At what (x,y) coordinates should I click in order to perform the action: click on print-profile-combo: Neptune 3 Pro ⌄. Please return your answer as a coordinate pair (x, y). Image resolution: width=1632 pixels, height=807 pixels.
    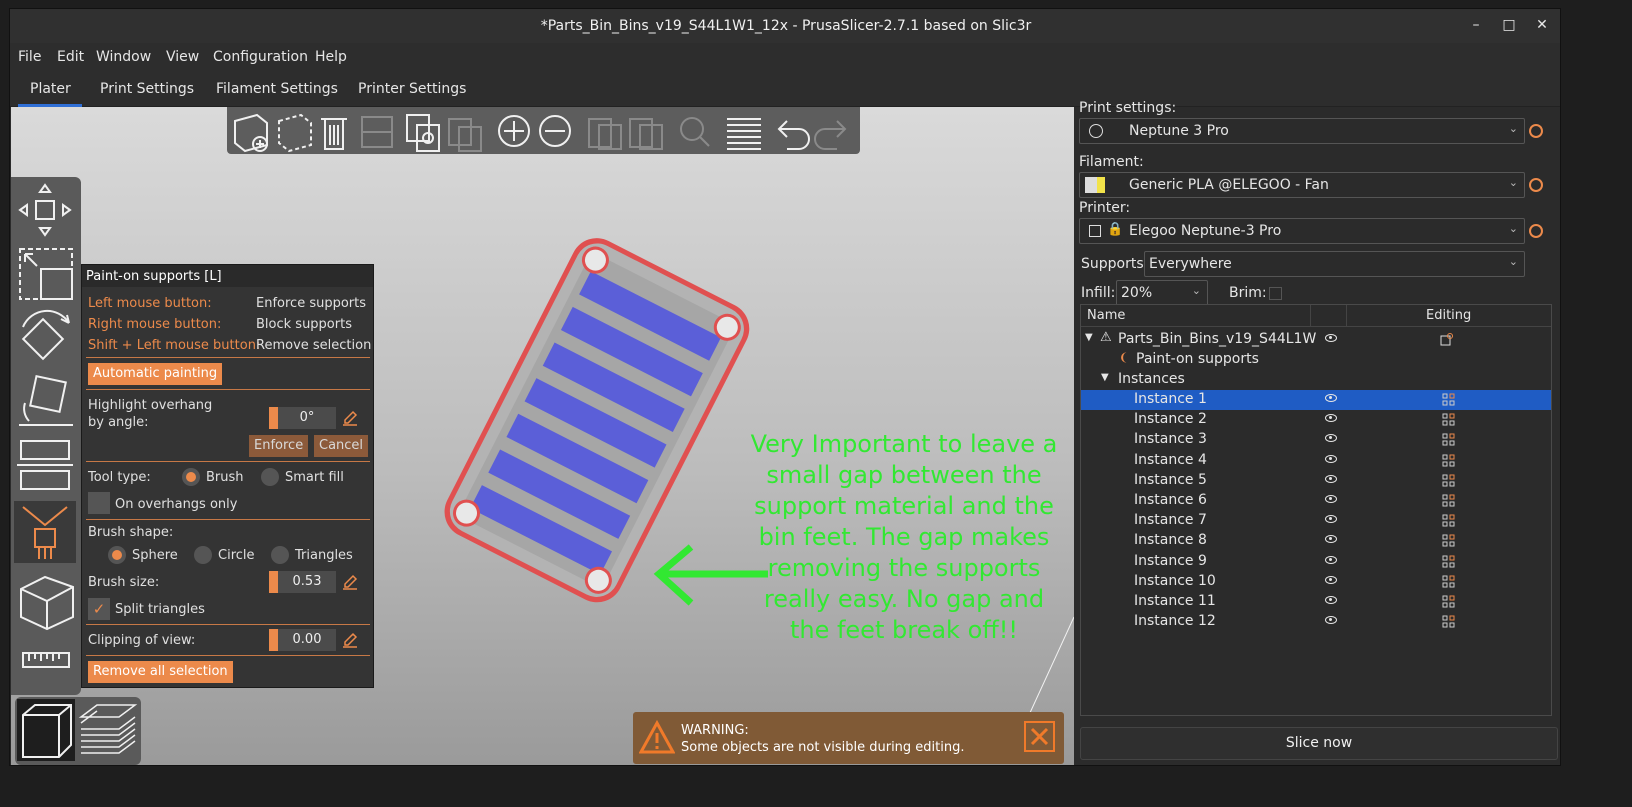
    Looking at the image, I should click on (1302, 131).